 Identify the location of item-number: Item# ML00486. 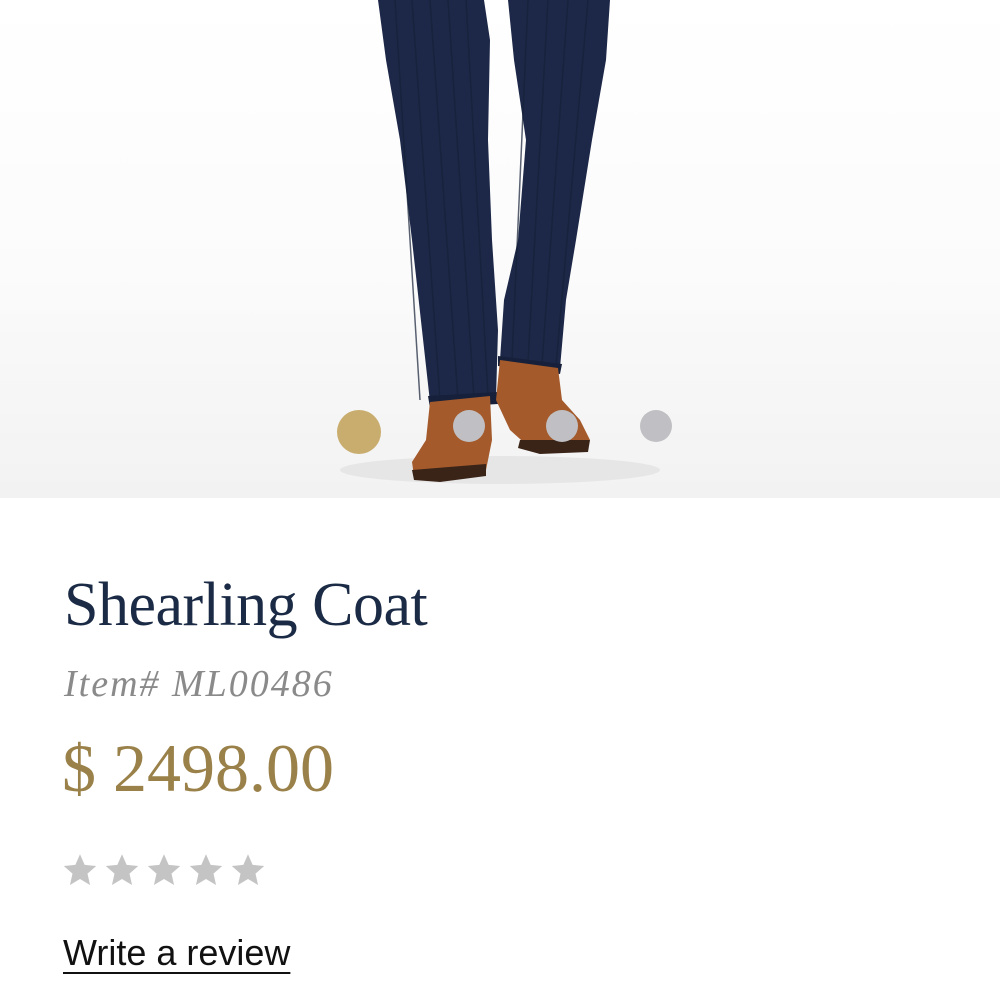
(199, 684).